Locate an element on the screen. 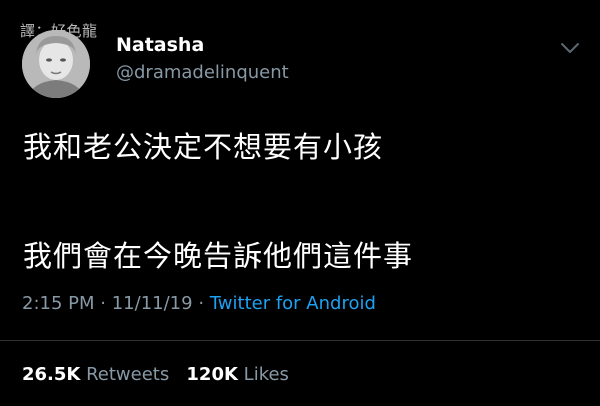 The height and width of the screenshot is (406, 600). tweet-text-line-1: 我和老公決定不想要有小孩 is located at coordinates (203, 147).